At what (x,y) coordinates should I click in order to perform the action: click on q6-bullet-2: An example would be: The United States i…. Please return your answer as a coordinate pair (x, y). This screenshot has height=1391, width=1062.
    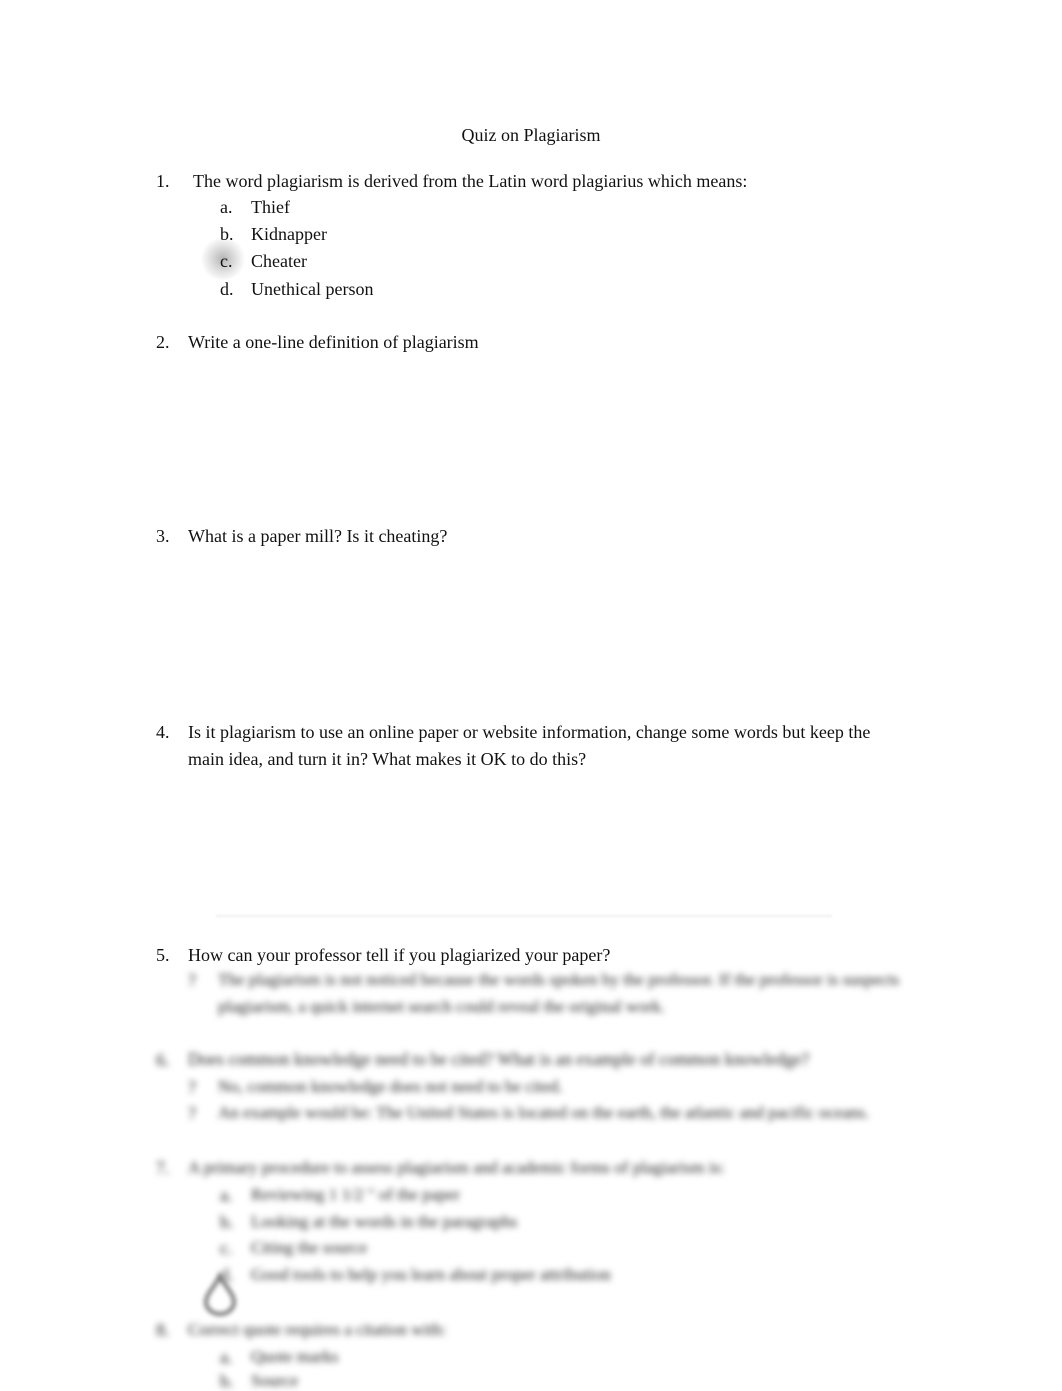
    Looking at the image, I should click on (544, 1112).